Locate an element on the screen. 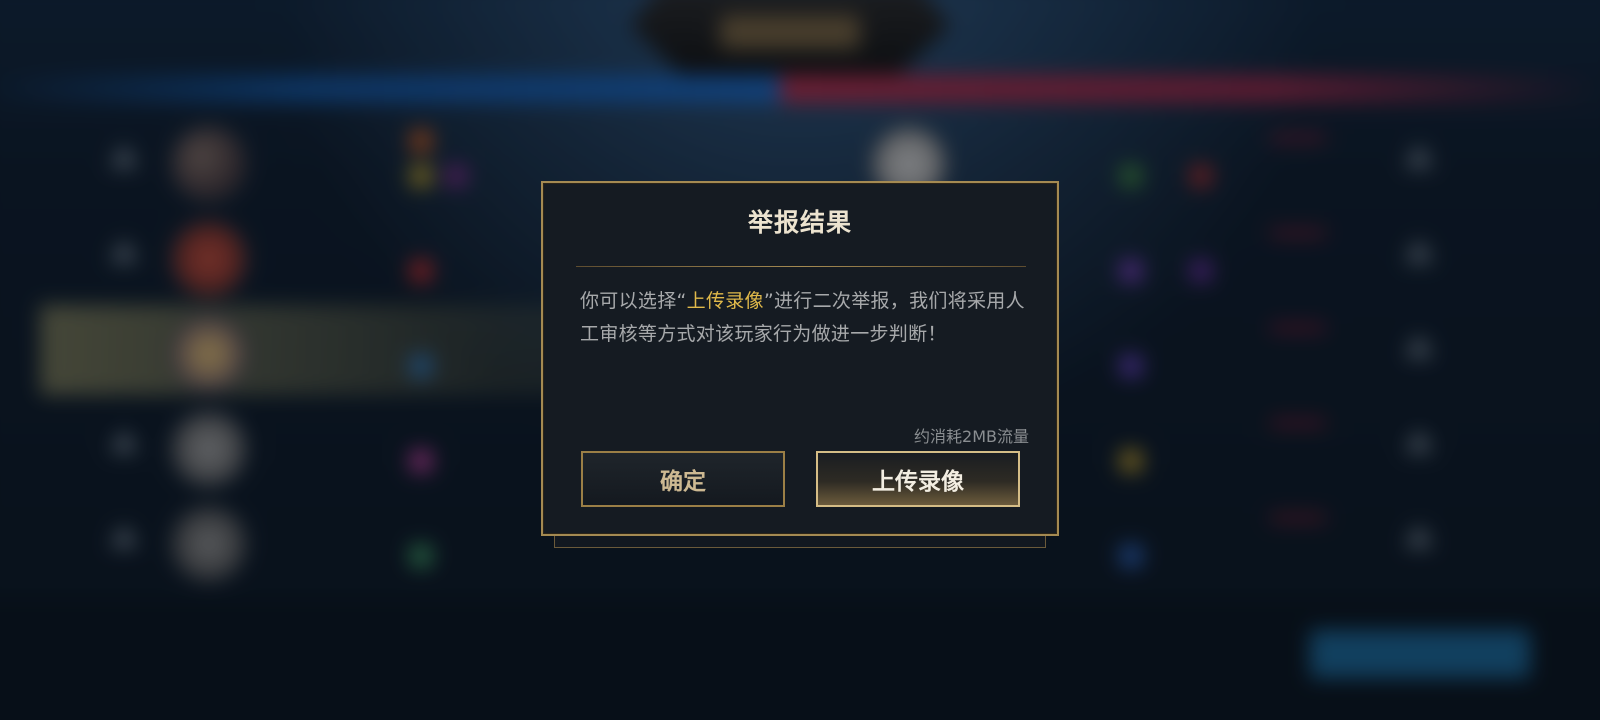 This screenshot has height=720, width=1600. confirm-button: 确定 is located at coordinates (683, 479).